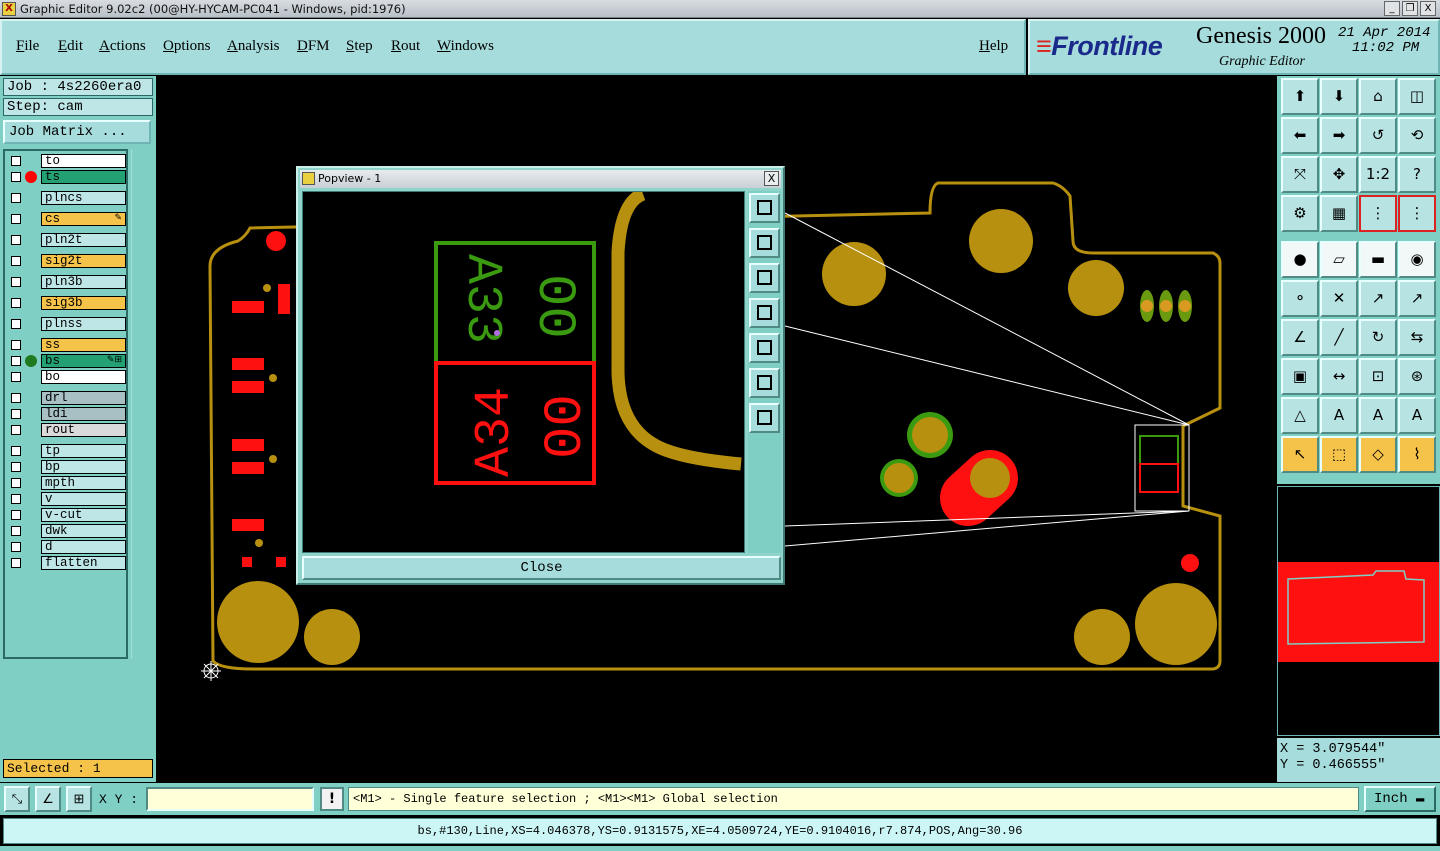 The width and height of the screenshot is (1440, 851). I want to click on layer-name: v, so click(83, 499).